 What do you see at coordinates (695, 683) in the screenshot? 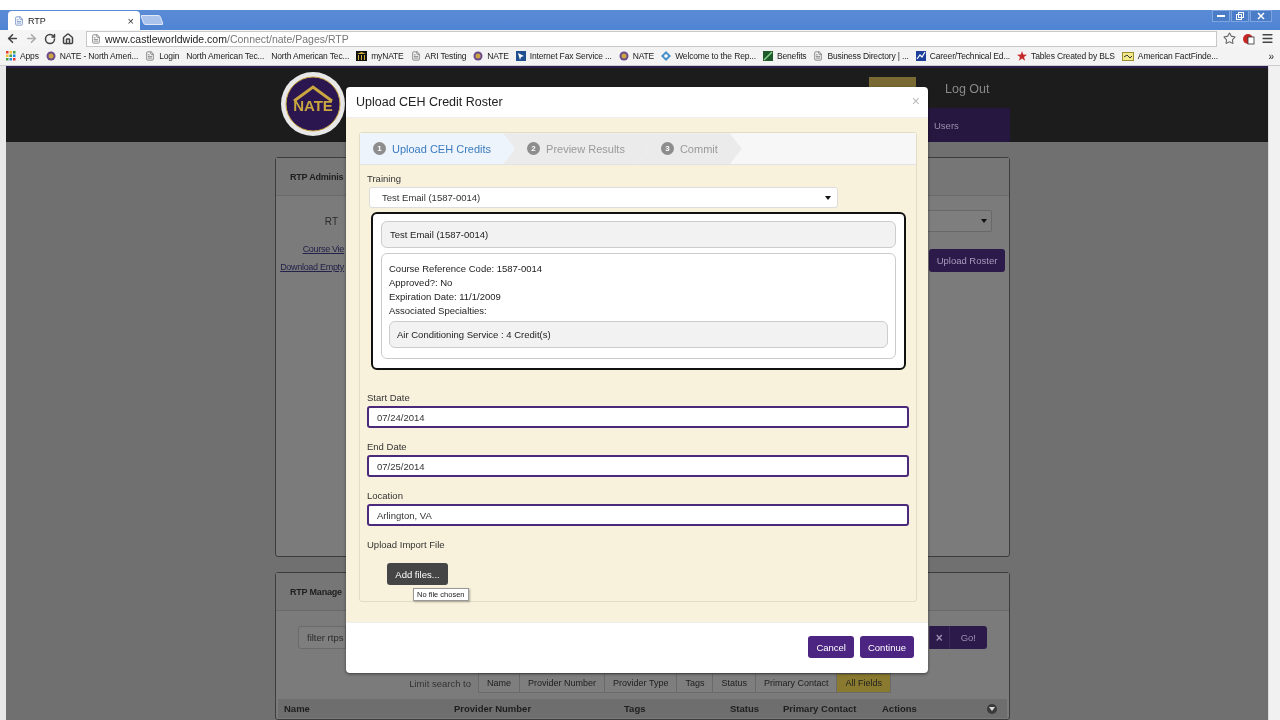
I see `filter-tab: Tags` at bounding box center [695, 683].